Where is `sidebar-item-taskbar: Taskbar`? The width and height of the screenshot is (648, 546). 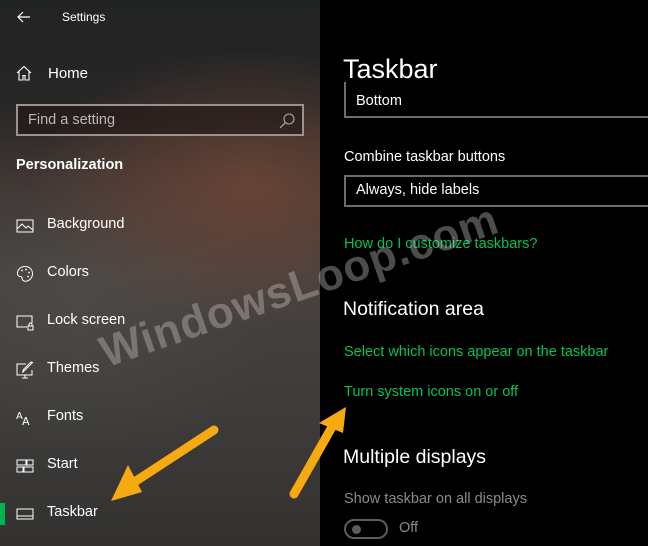 sidebar-item-taskbar: Taskbar is located at coordinates (160, 514).